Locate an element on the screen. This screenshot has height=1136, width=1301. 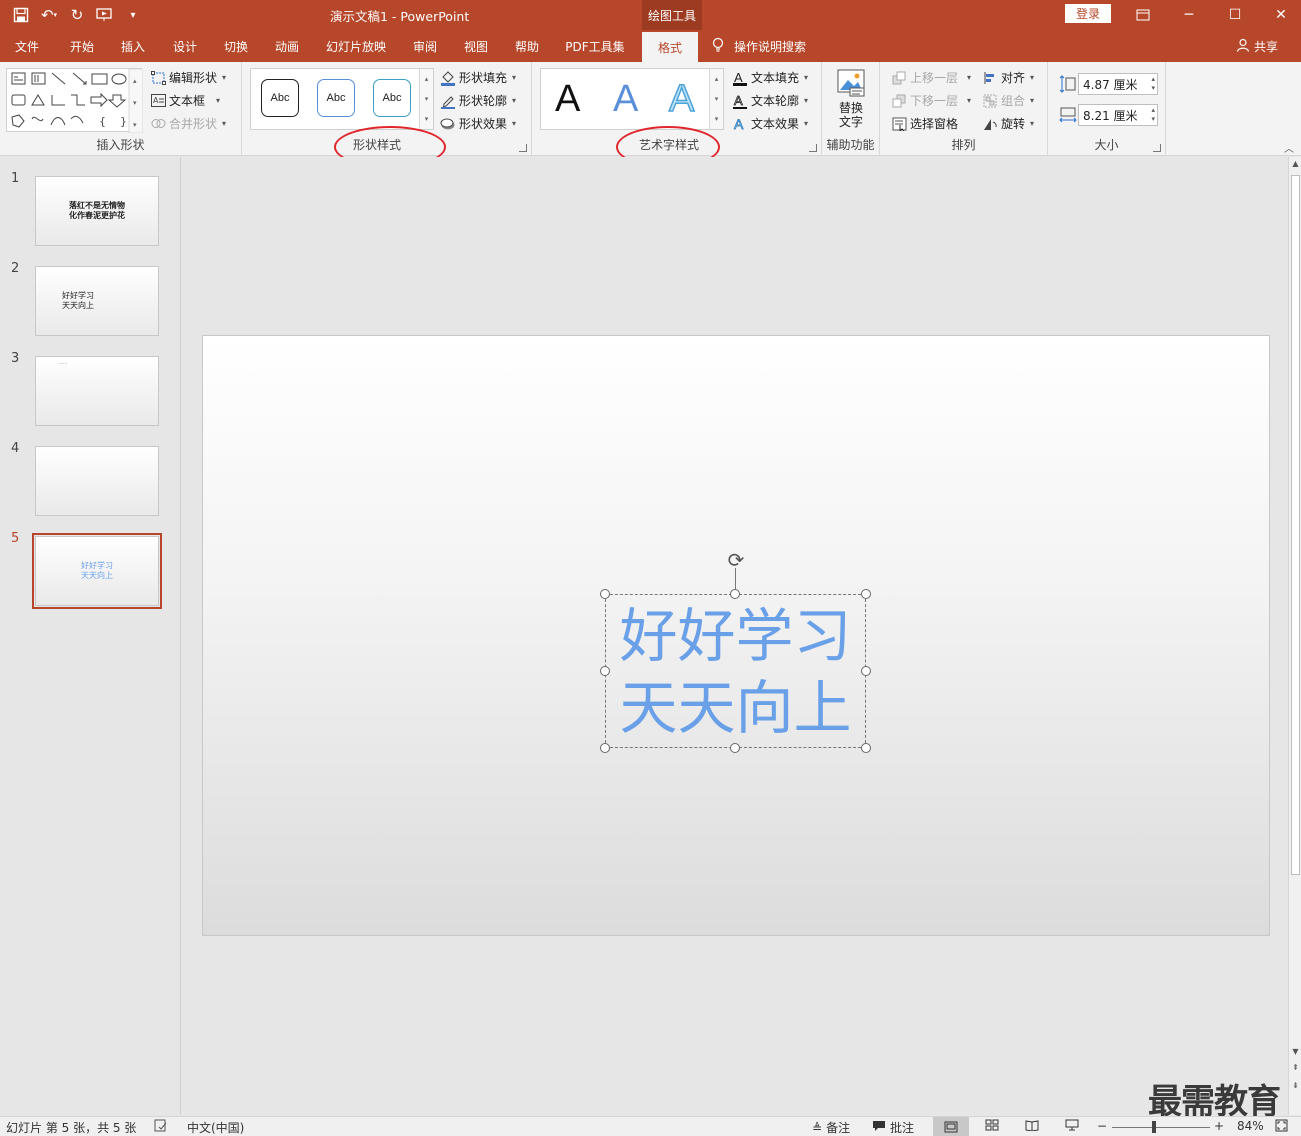
vertical-scrollbar: ▲ ▼ ⇞ ⇟ is located at coordinates (1294, 636).